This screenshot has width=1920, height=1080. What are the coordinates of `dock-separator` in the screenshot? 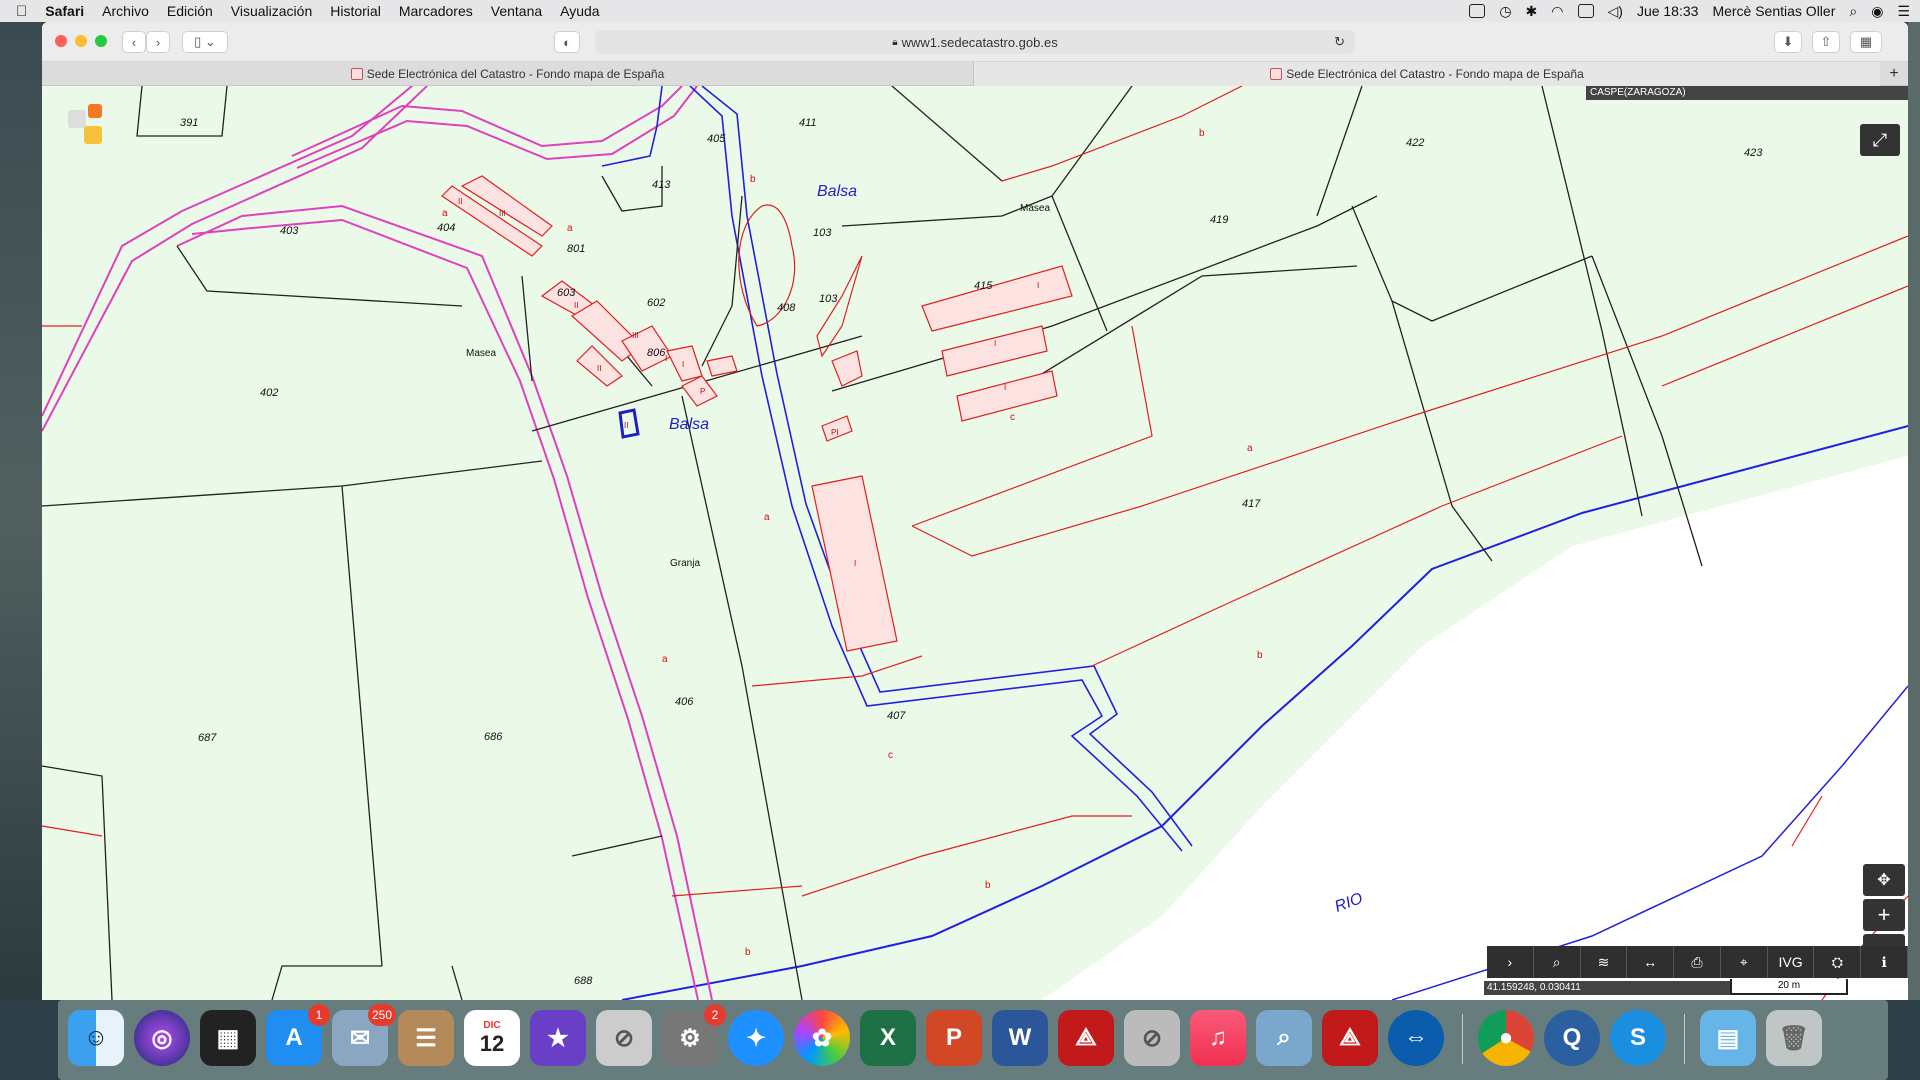 It's located at (1684, 1039).